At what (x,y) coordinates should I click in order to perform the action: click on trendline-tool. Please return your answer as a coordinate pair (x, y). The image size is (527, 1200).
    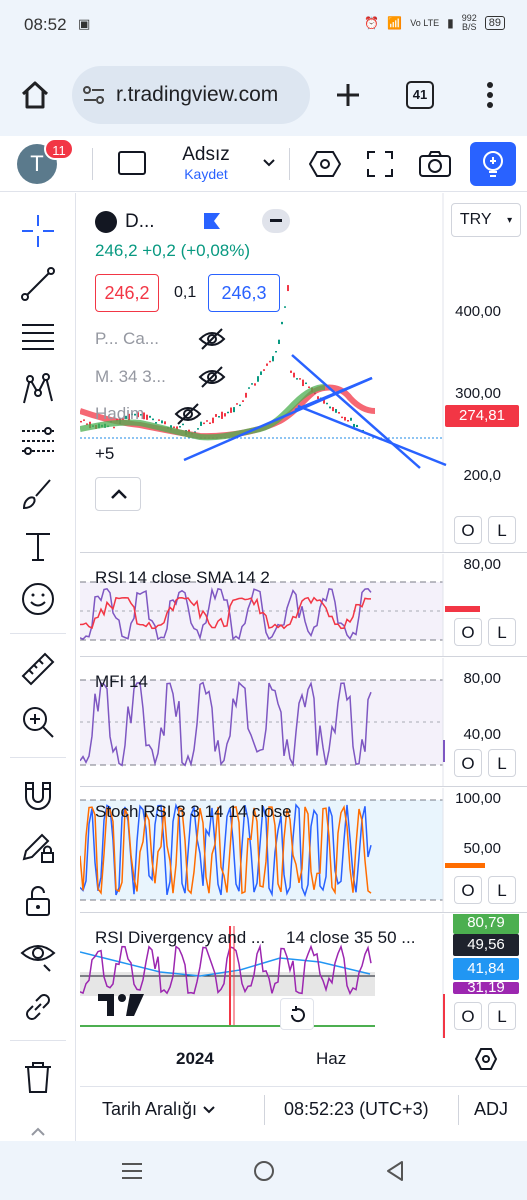
    Looking at the image, I should click on (38, 284).